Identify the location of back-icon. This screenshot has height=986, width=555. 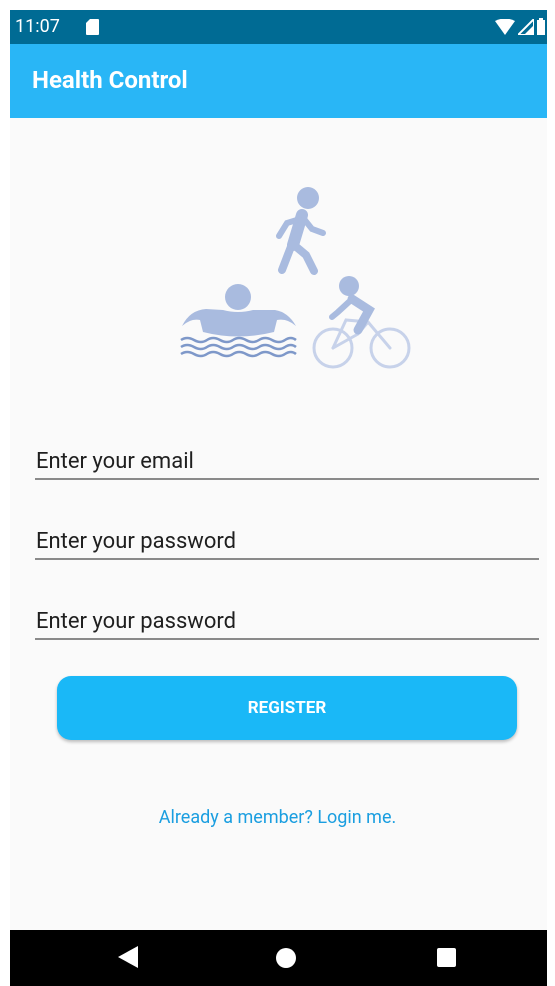
(128, 957).